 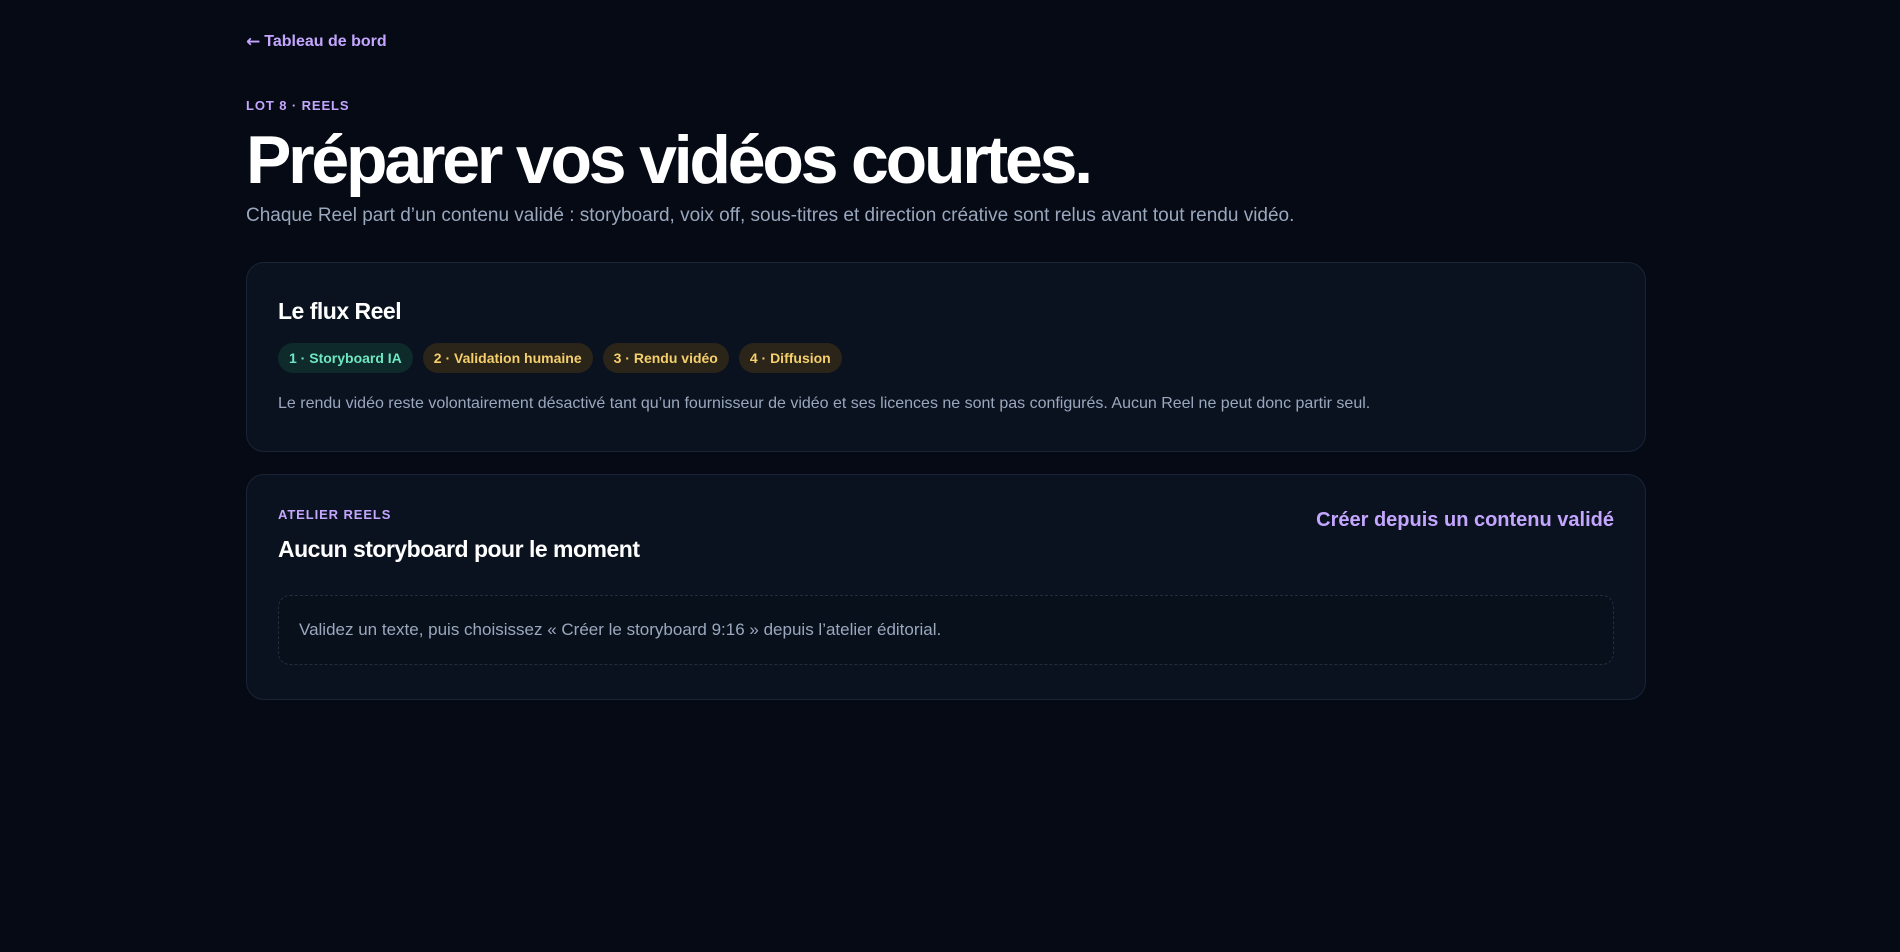 I want to click on page-title: Préparer vos vidéos courtes., so click(x=669, y=160).